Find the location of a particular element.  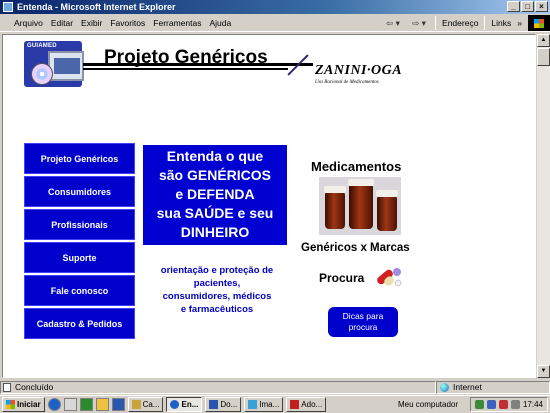

window-controls: _ □ × is located at coordinates (527, 6).